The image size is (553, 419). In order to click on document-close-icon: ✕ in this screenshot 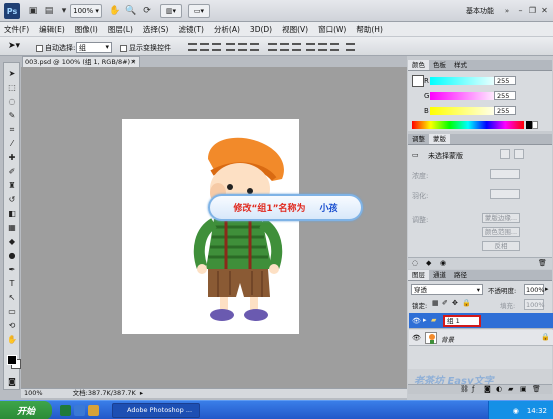, I will do `click(133, 62)`.